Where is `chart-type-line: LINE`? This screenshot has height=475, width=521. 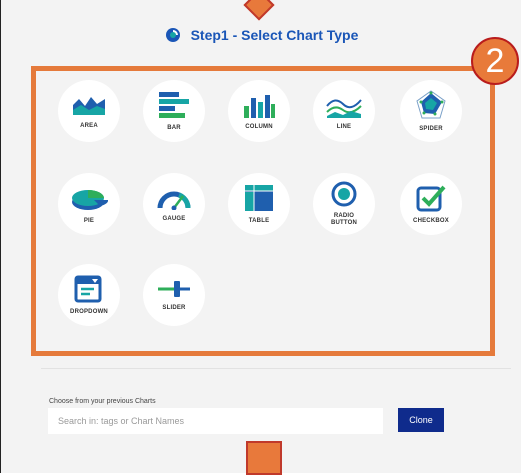
chart-type-line: LINE is located at coordinates (344, 111).